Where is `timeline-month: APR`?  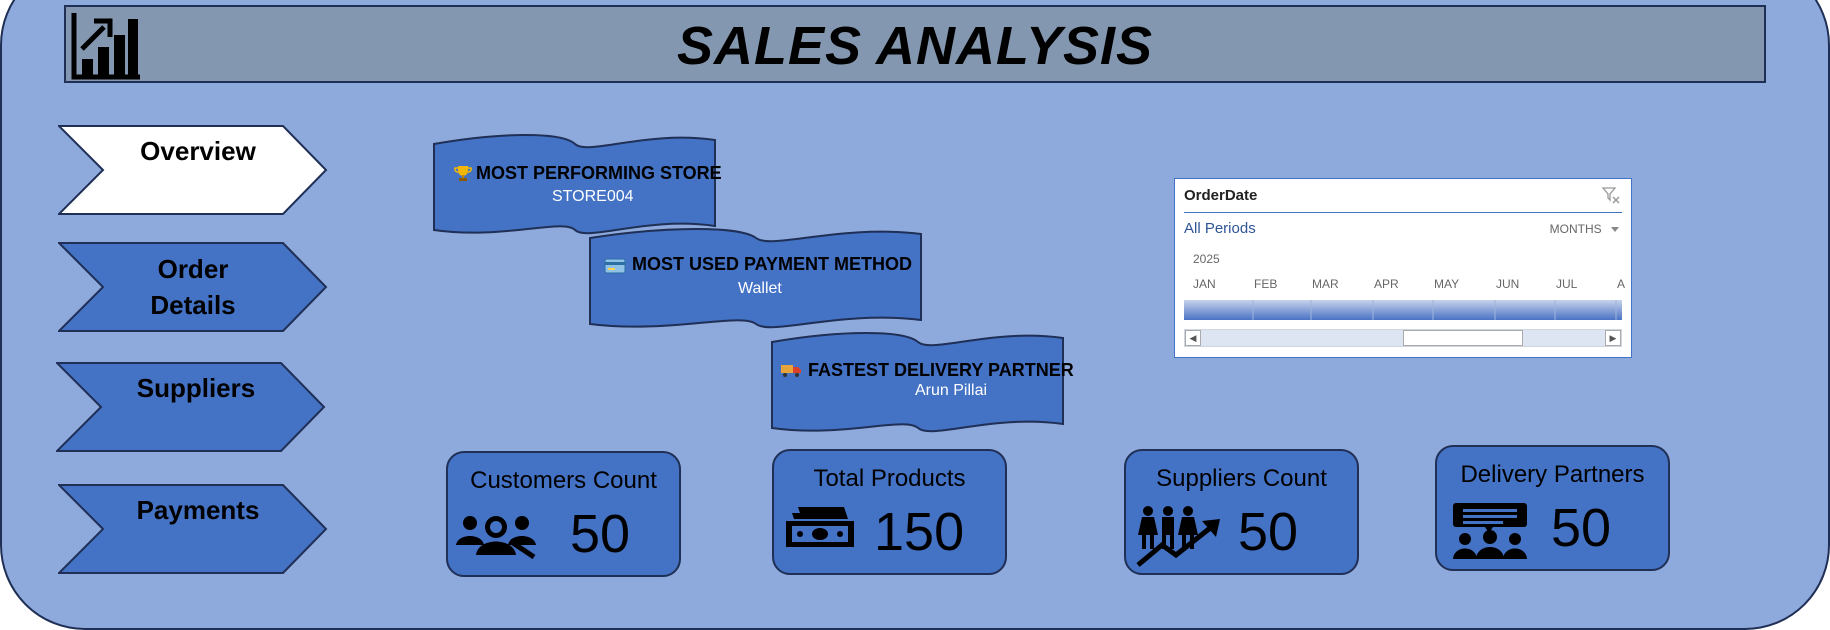 timeline-month: APR is located at coordinates (1386, 284).